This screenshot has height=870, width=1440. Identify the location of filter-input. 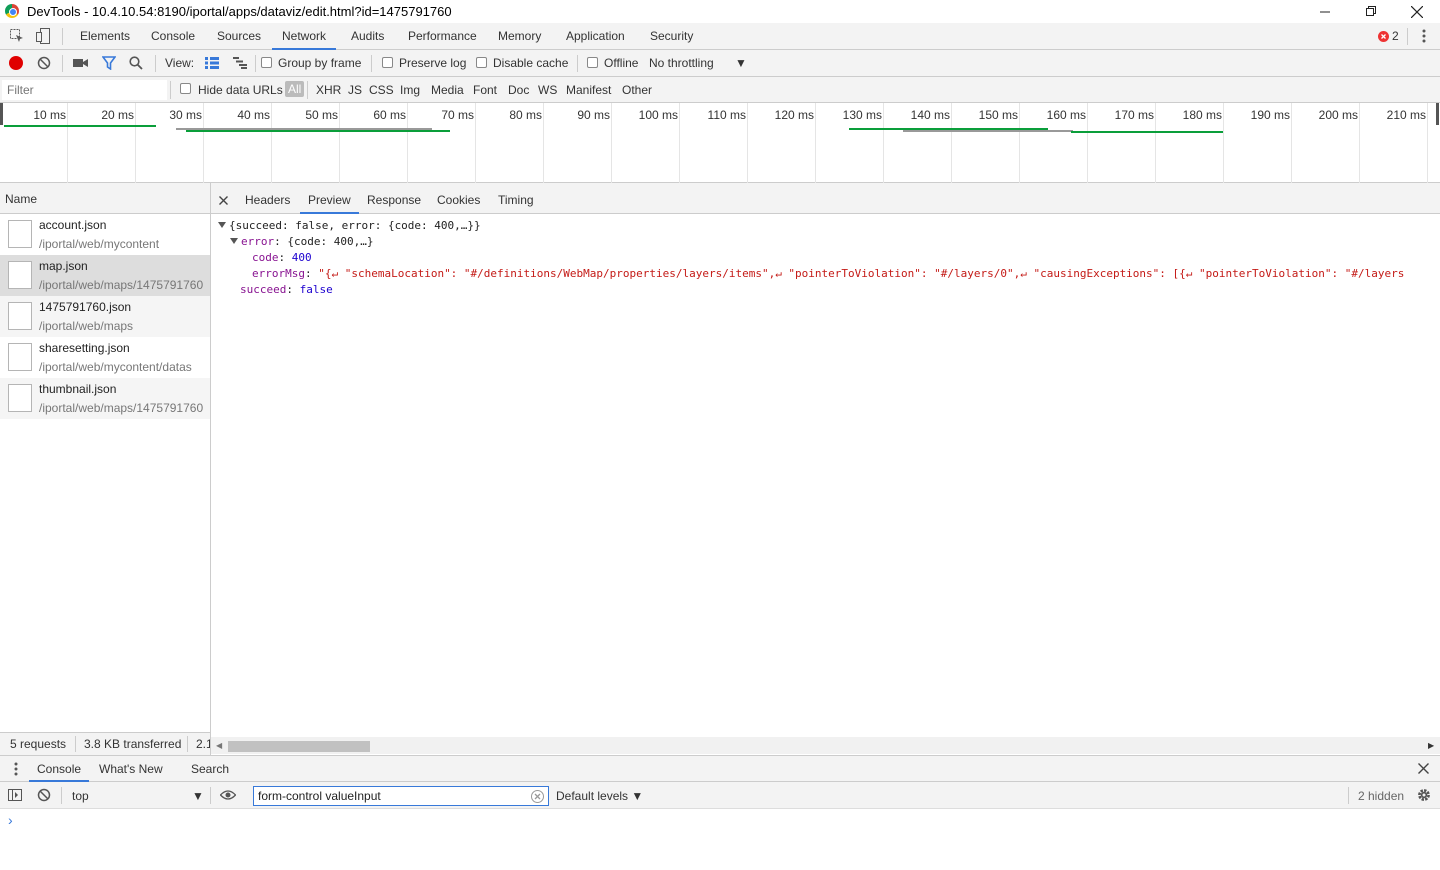
(84, 90).